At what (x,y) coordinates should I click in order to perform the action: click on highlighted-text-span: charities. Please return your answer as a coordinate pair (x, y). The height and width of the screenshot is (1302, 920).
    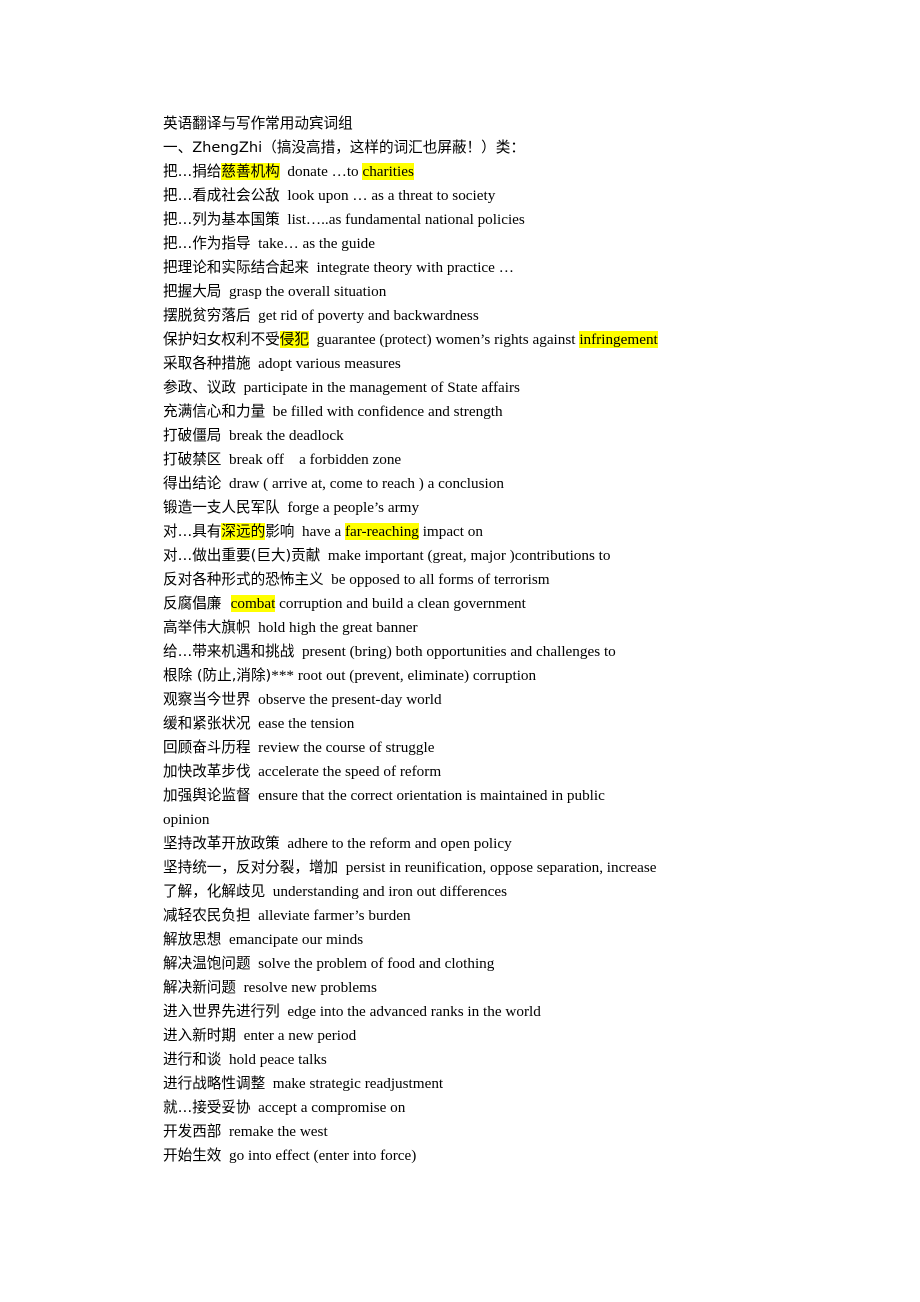
    Looking at the image, I should click on (388, 171).